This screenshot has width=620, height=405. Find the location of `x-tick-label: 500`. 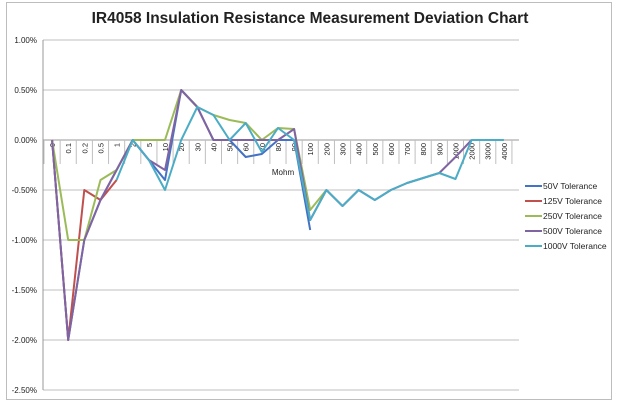

x-tick-label: 500 is located at coordinates (375, 149).